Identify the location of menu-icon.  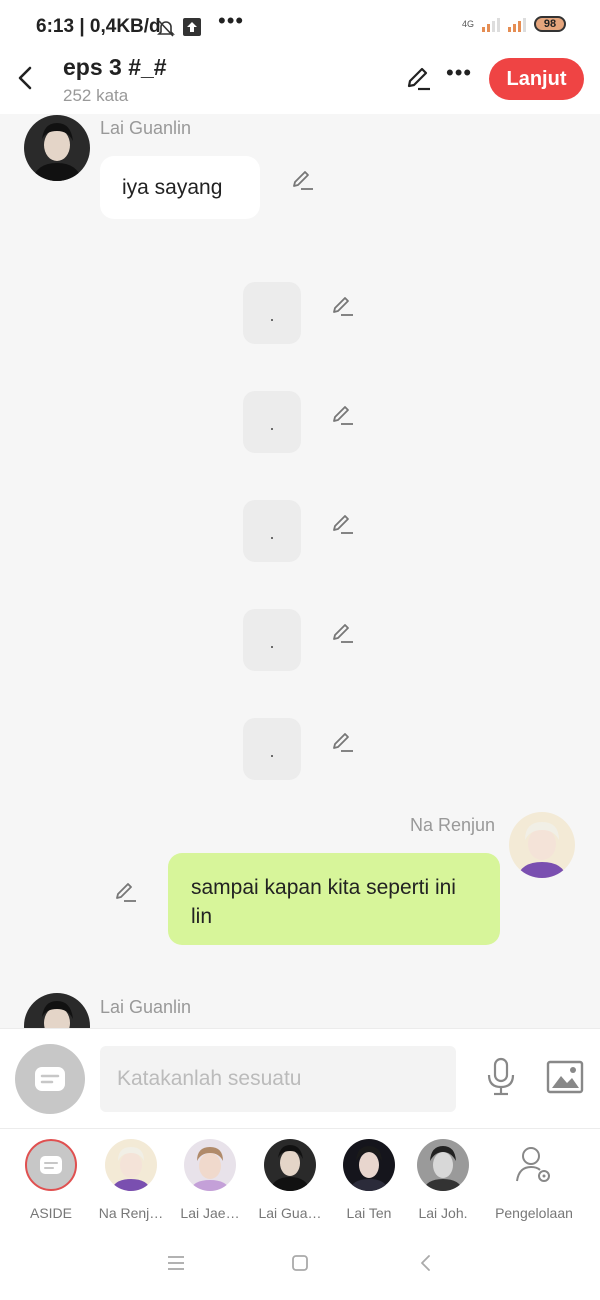
(176, 1263).